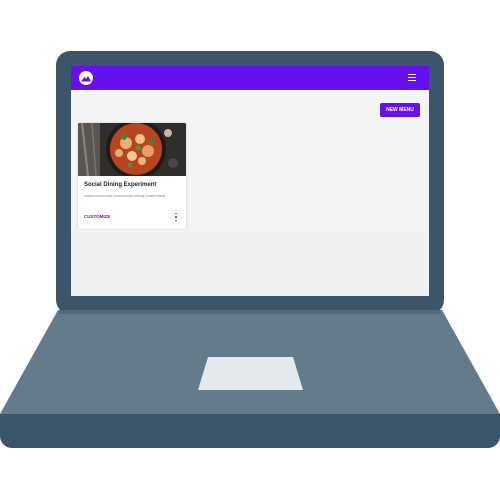 Image resolution: width=500 pixels, height=500 pixels. What do you see at coordinates (250, 312) in the screenshot?
I see `laptop-hinge` at bounding box center [250, 312].